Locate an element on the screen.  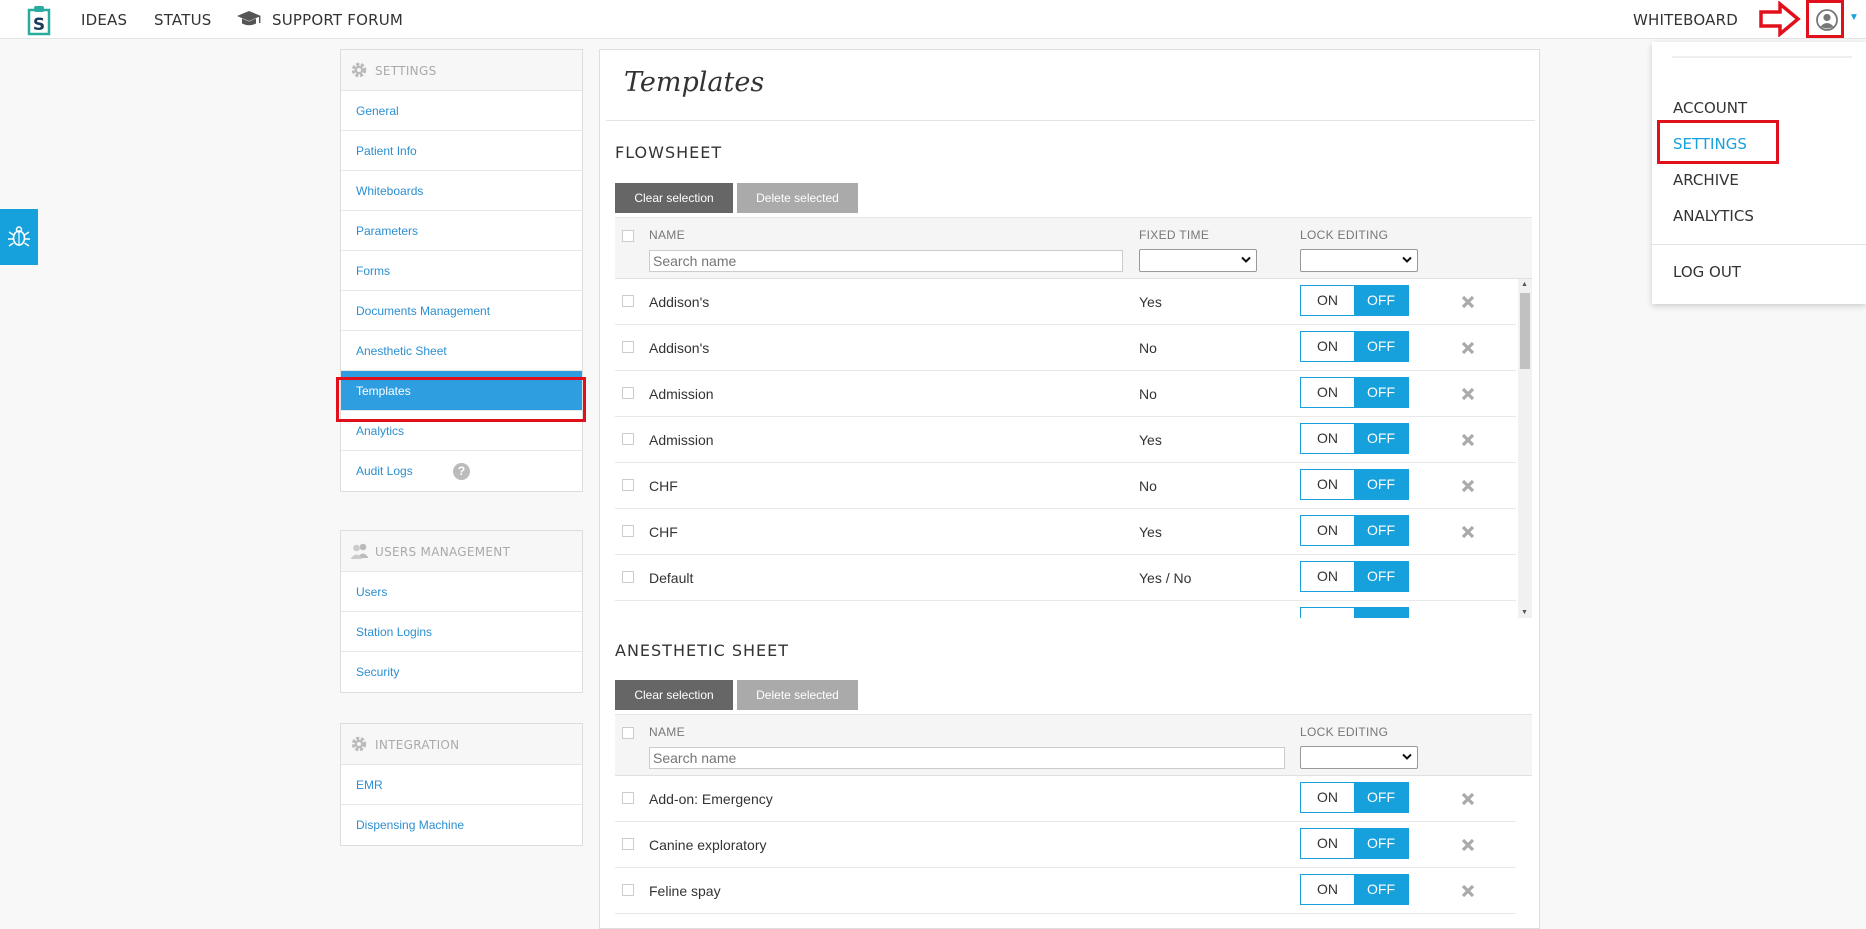
chevron-down-icon: ▼ is located at coordinates (1854, 17).